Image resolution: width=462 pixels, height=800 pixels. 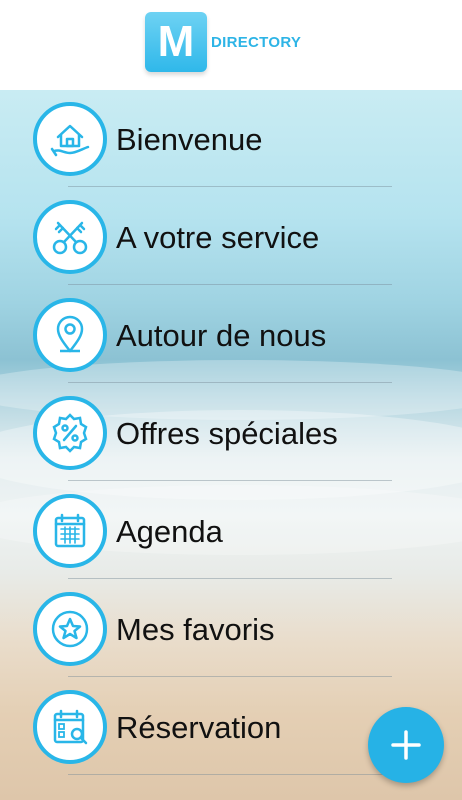 I want to click on logo-text: DIRECTORY, so click(x=256, y=42).